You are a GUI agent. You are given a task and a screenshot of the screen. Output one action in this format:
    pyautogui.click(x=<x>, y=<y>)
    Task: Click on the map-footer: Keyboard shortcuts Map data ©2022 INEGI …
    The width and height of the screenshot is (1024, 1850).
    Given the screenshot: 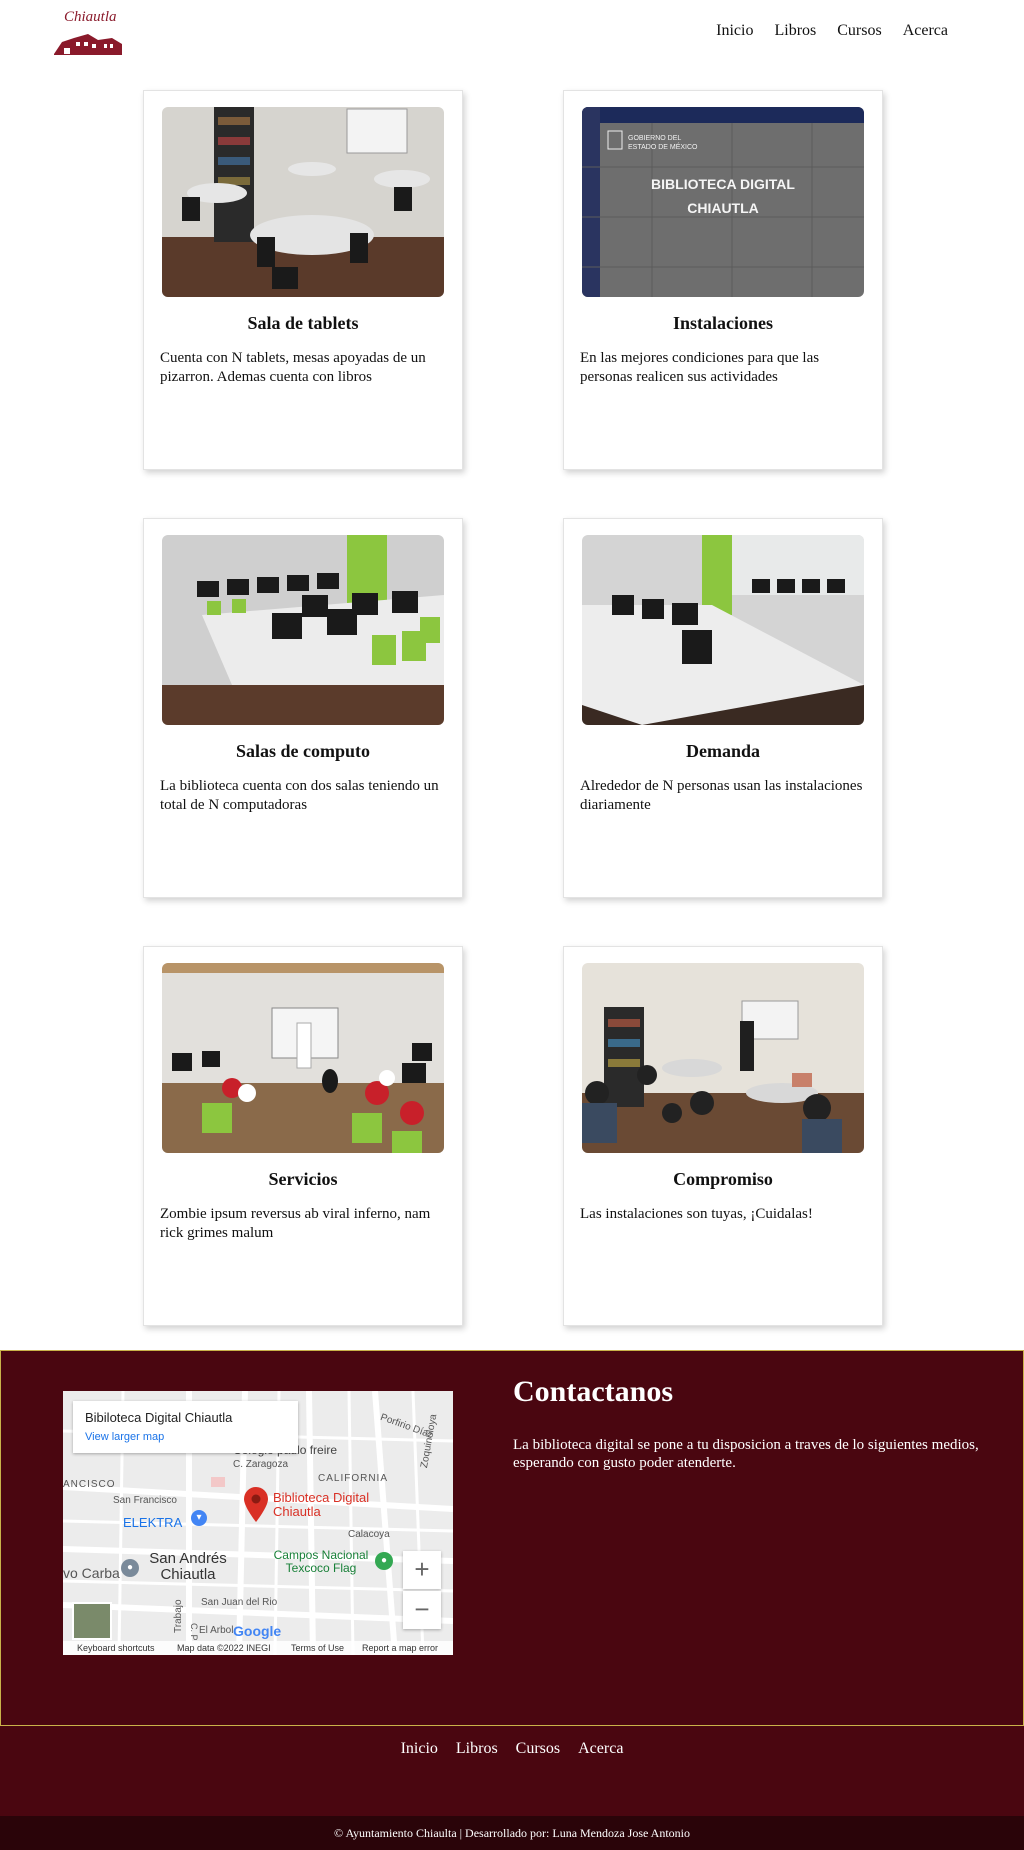 What is the action you would take?
    pyautogui.click(x=258, y=1648)
    